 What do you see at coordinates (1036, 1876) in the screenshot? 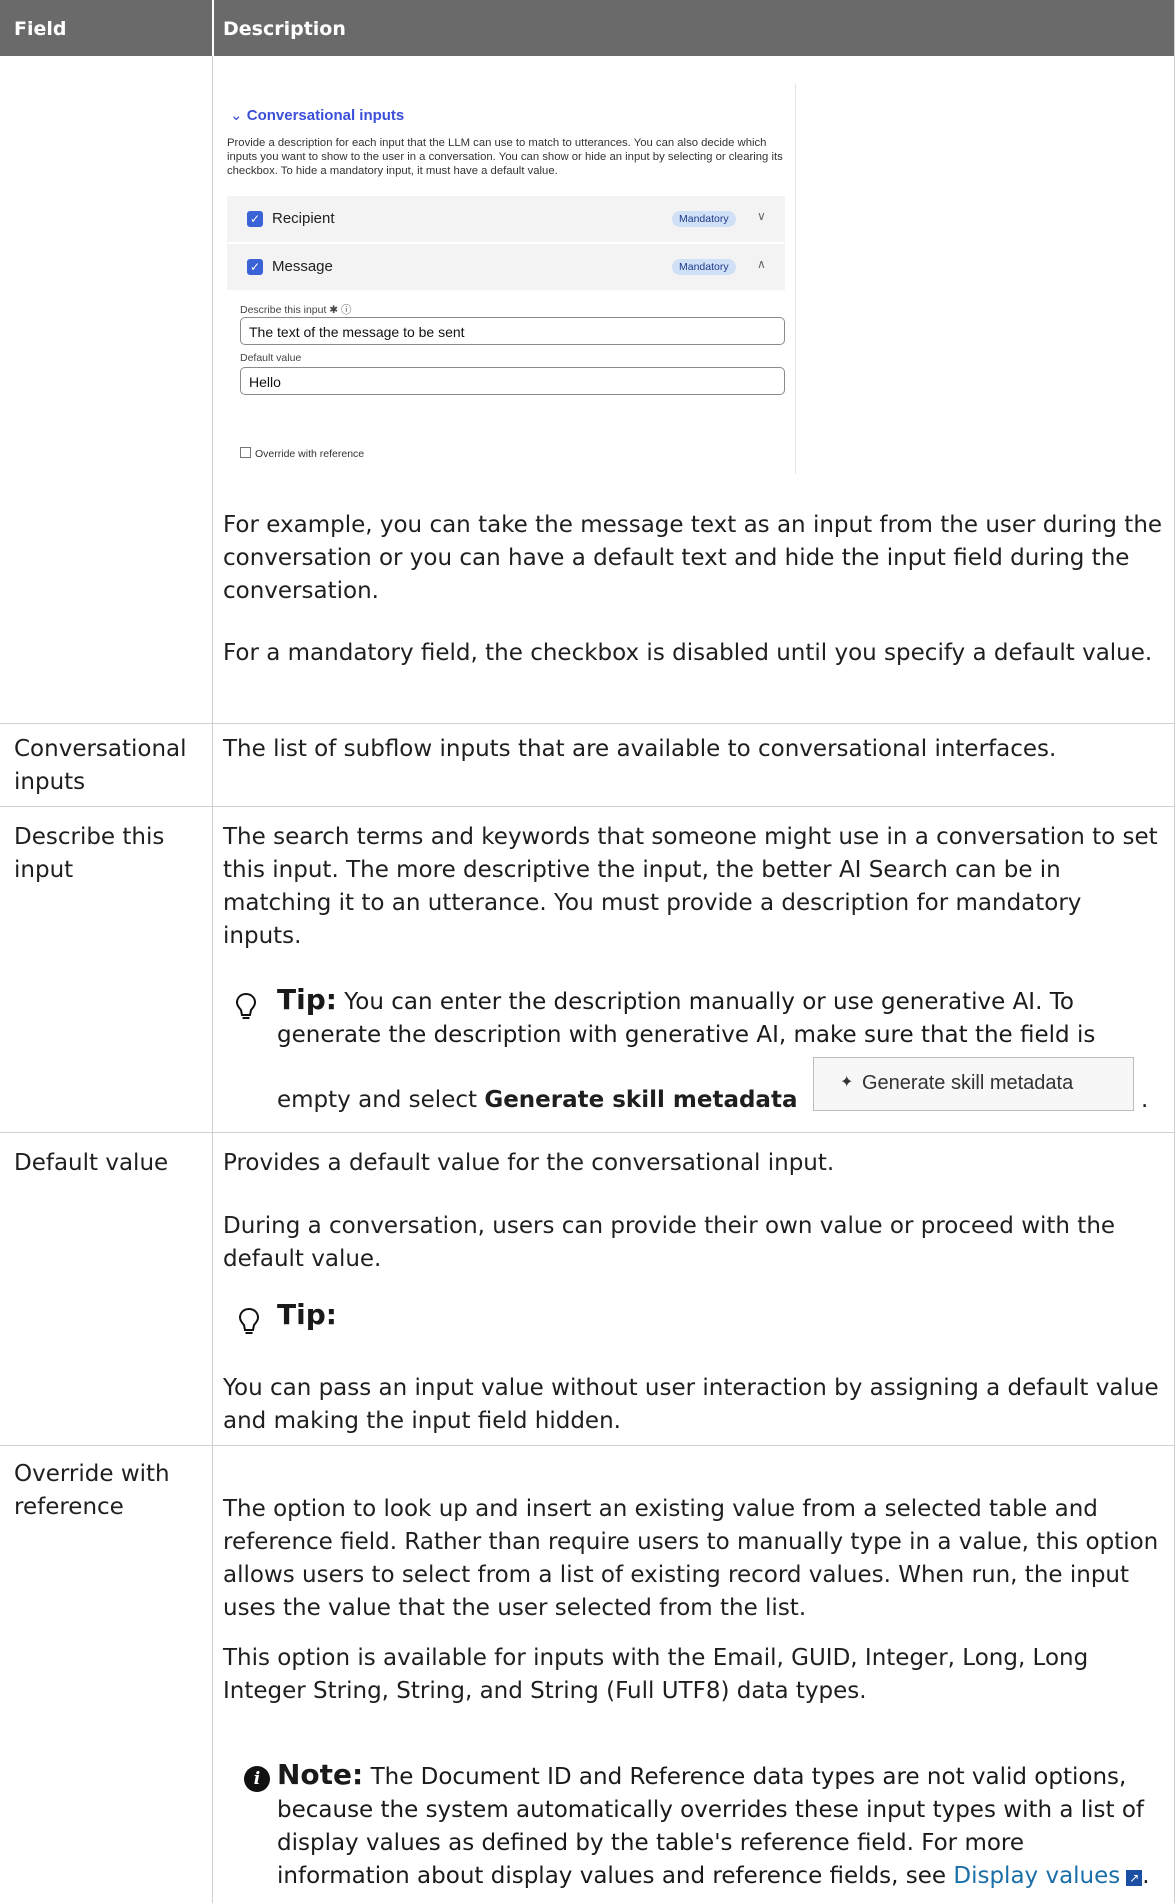
I see `display-values-link: Display values` at bounding box center [1036, 1876].